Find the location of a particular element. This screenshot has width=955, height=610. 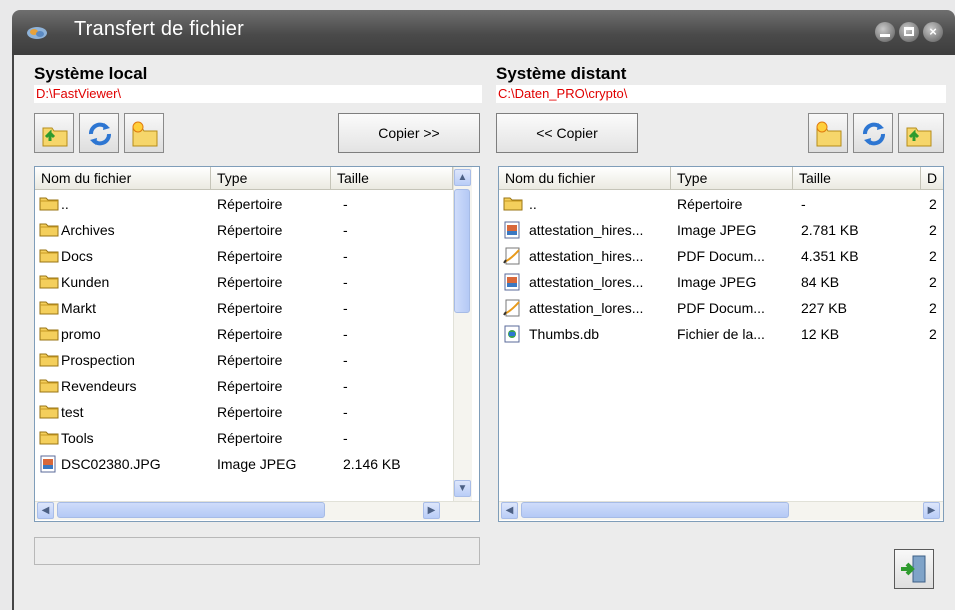

table-row: DSC02380.JPG Image JPEG 2.146 KB is located at coordinates (257, 464).